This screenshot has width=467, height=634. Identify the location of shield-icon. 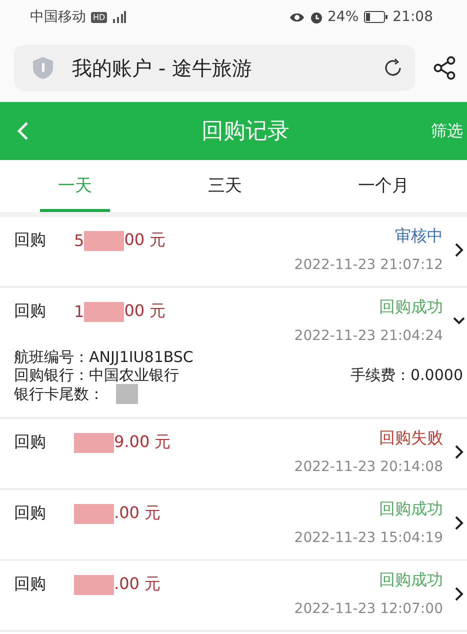
(43, 68).